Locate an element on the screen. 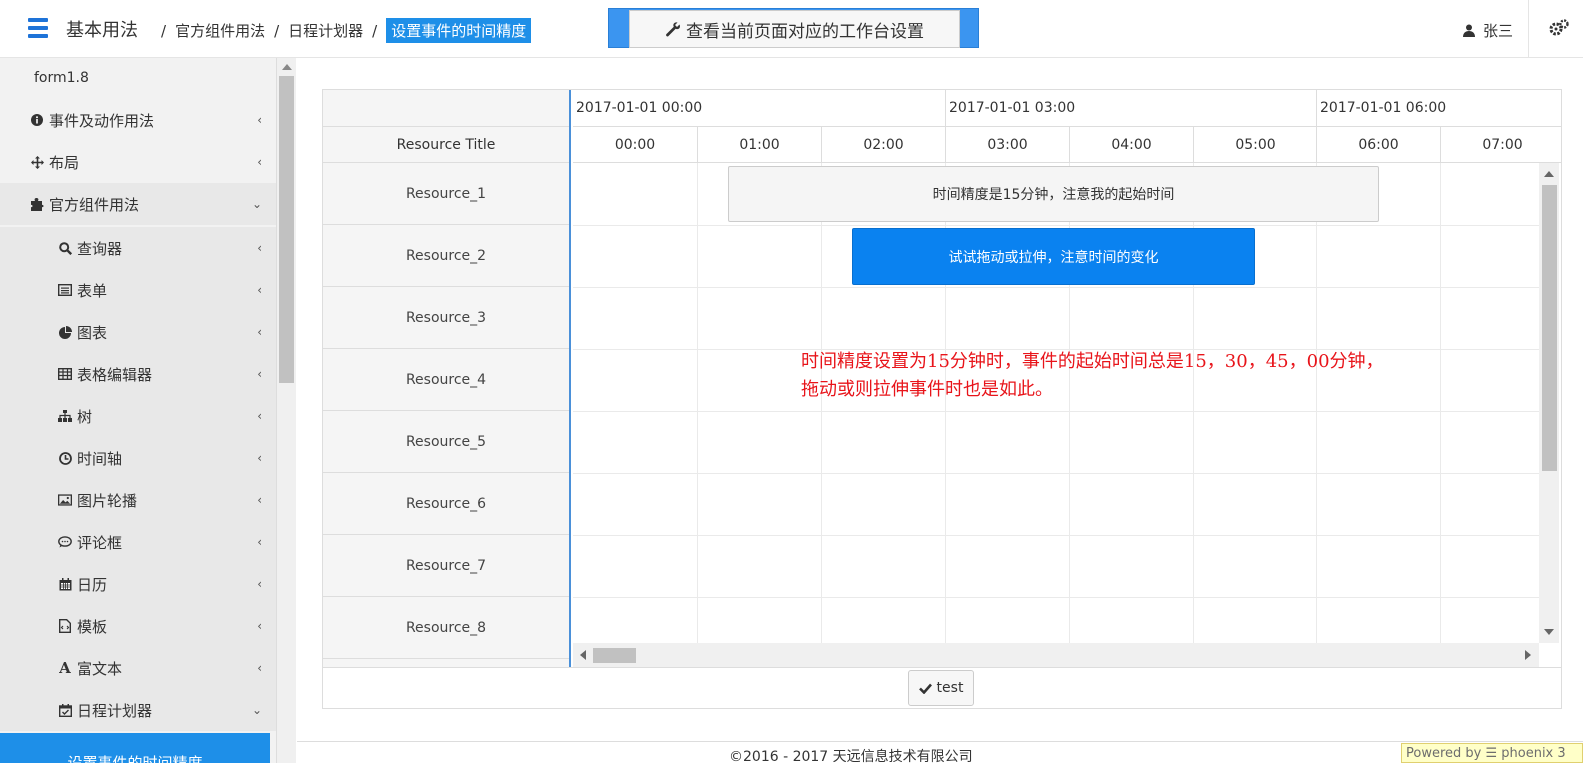 The image size is (1583, 763). workspace-settings-button: 查看当前页面对应的工作台设置 is located at coordinates (794, 29).